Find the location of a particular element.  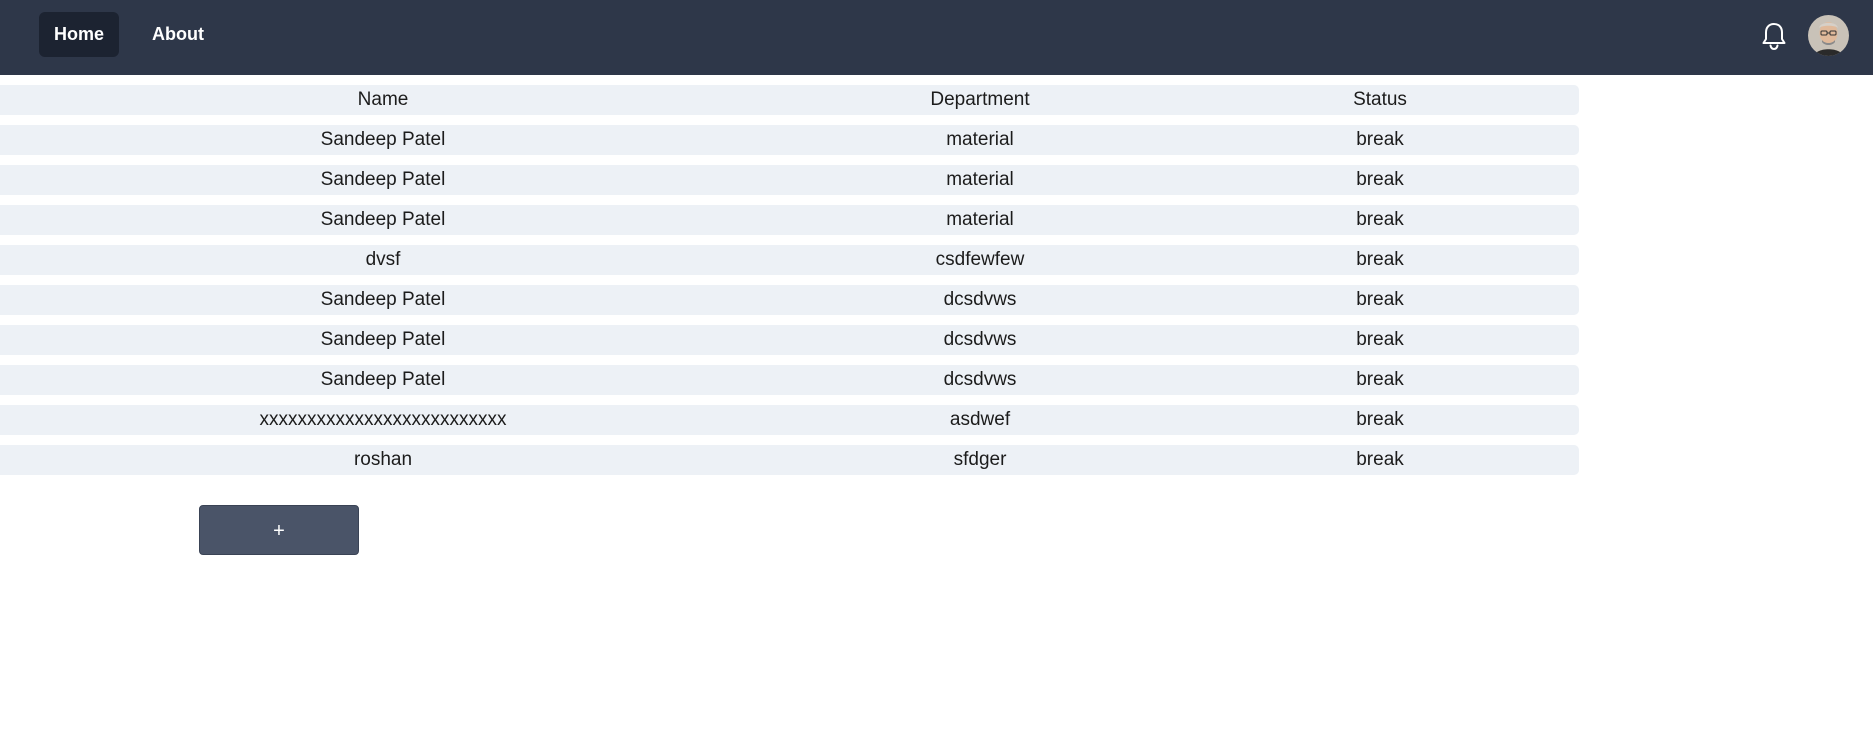

table-row: xxxxxxxxxxxxxxxxxxxxxxxxxx asdwef break is located at coordinates (789, 420).